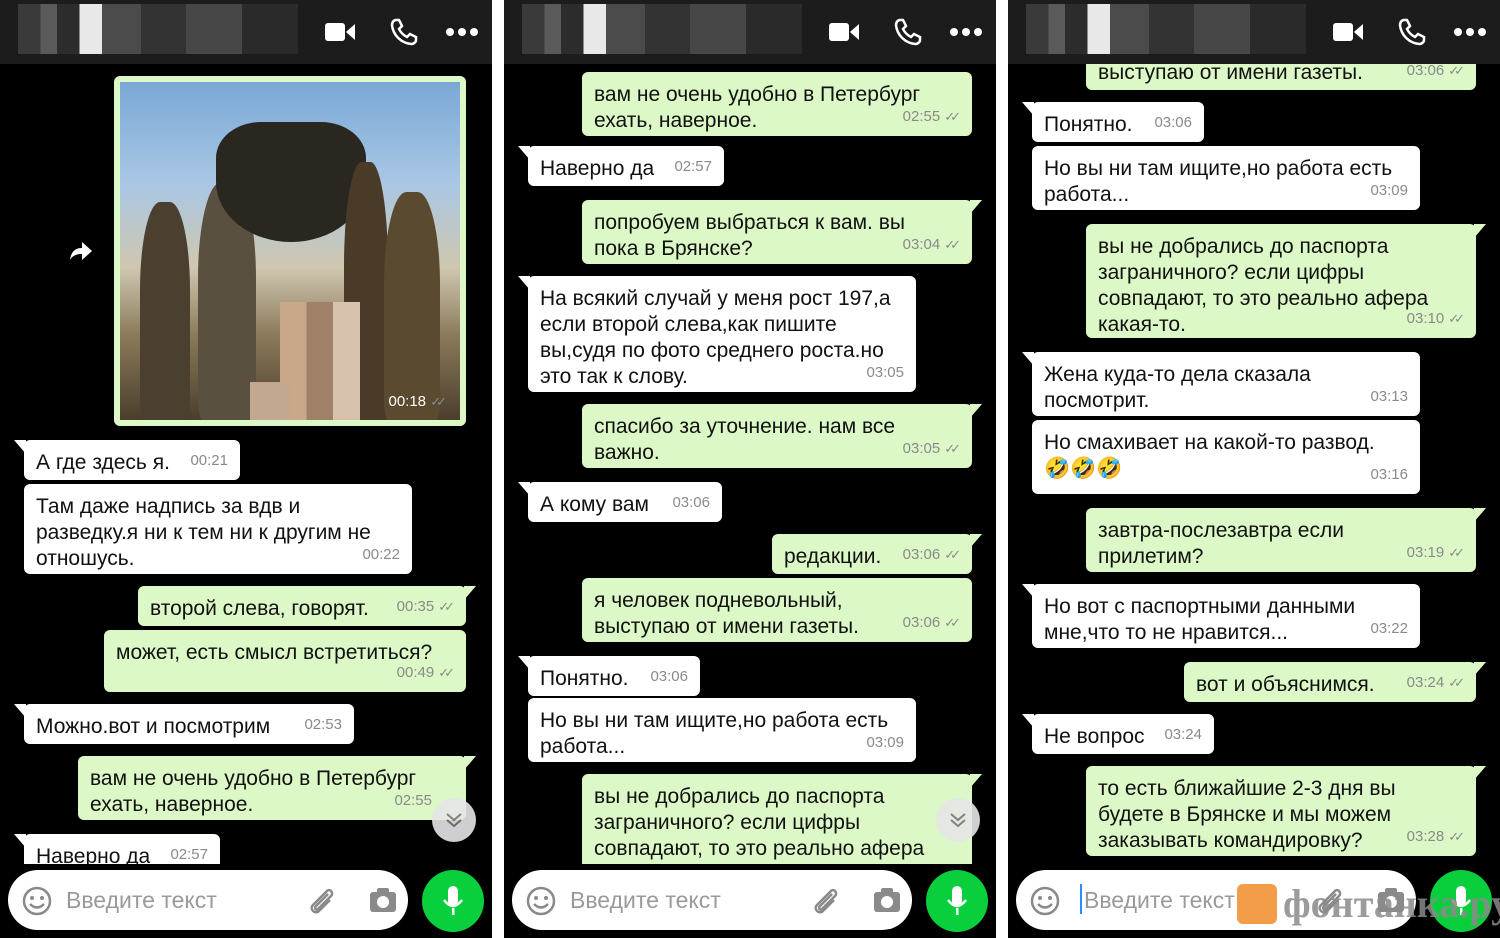  Describe the element at coordinates (415, 606) in the screenshot. I see `message-time: 00:35` at that location.